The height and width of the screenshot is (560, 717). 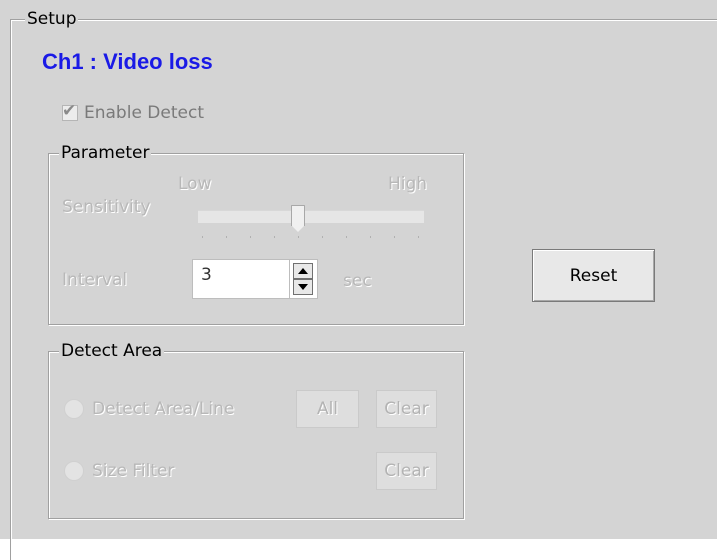 What do you see at coordinates (105, 153) in the screenshot?
I see `parameter-groupbox-title: Parameter` at bounding box center [105, 153].